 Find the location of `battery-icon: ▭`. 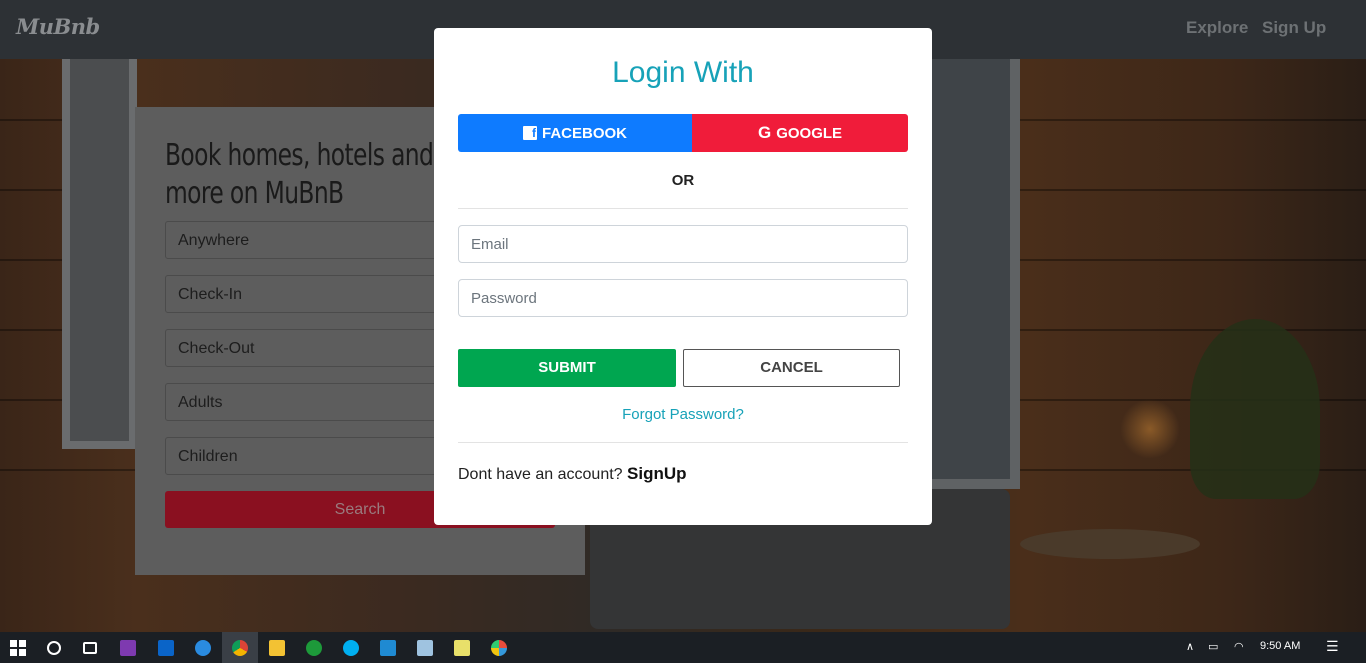

battery-icon: ▭ is located at coordinates (1213, 646).